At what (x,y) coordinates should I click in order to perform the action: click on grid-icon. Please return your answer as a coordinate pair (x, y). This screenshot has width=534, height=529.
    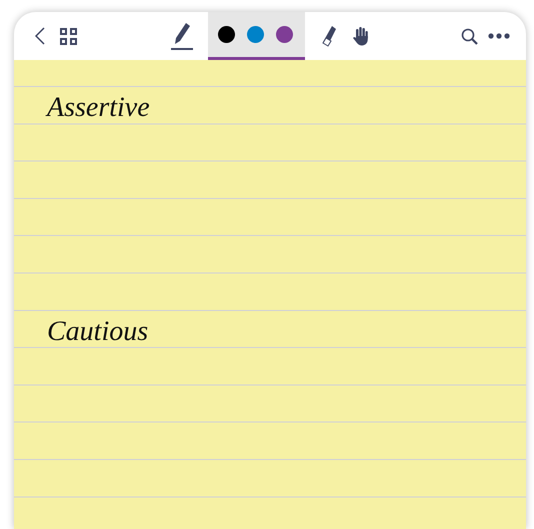
    Looking at the image, I should click on (68, 36).